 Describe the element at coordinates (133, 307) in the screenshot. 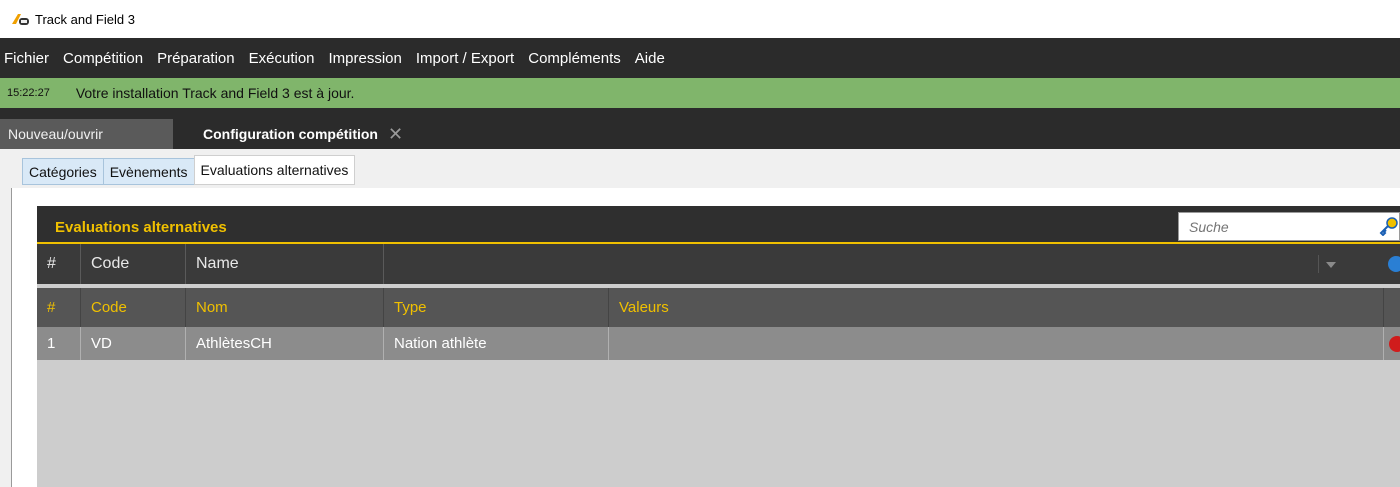

I see `col-code: Code` at that location.